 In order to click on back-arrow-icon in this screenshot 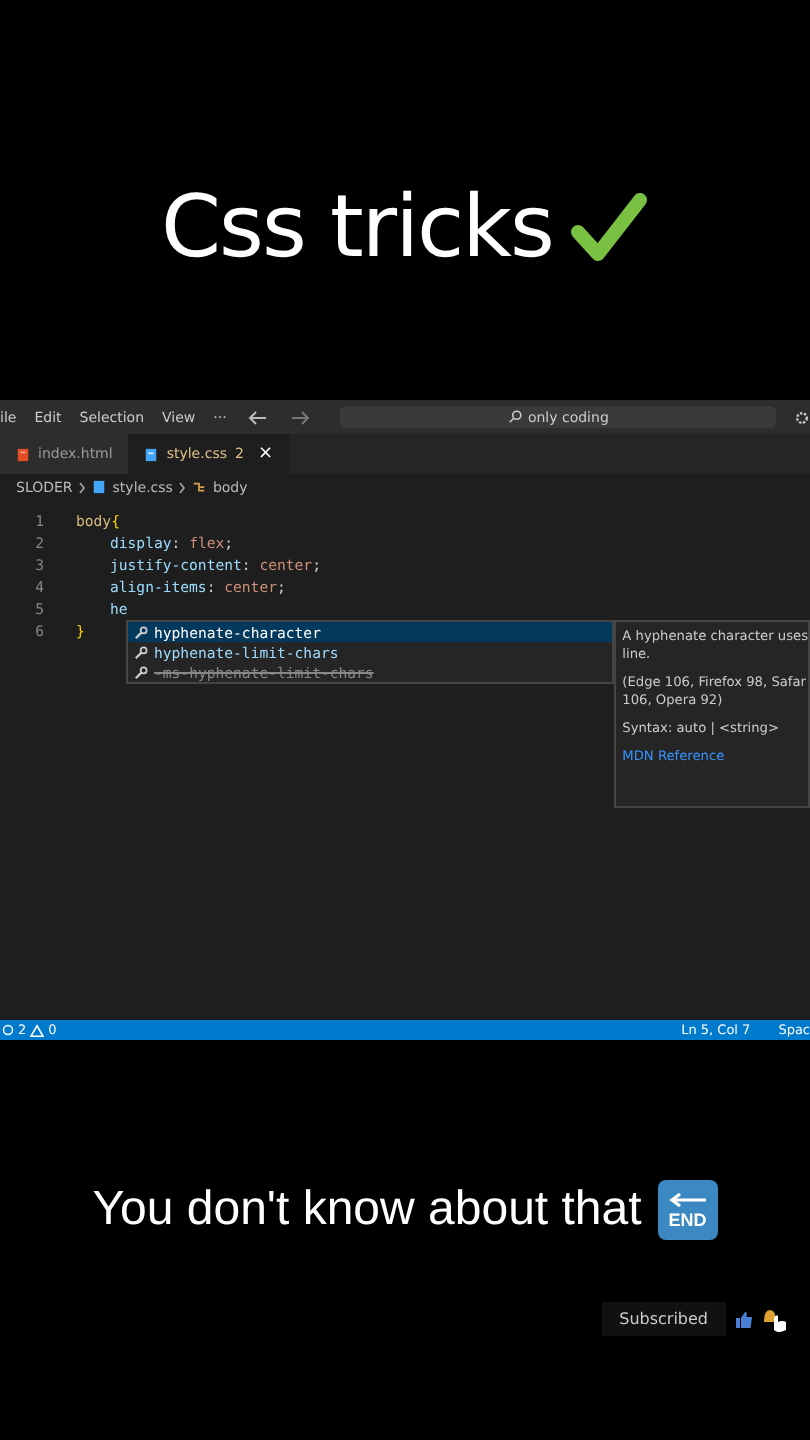, I will do `click(258, 417)`.